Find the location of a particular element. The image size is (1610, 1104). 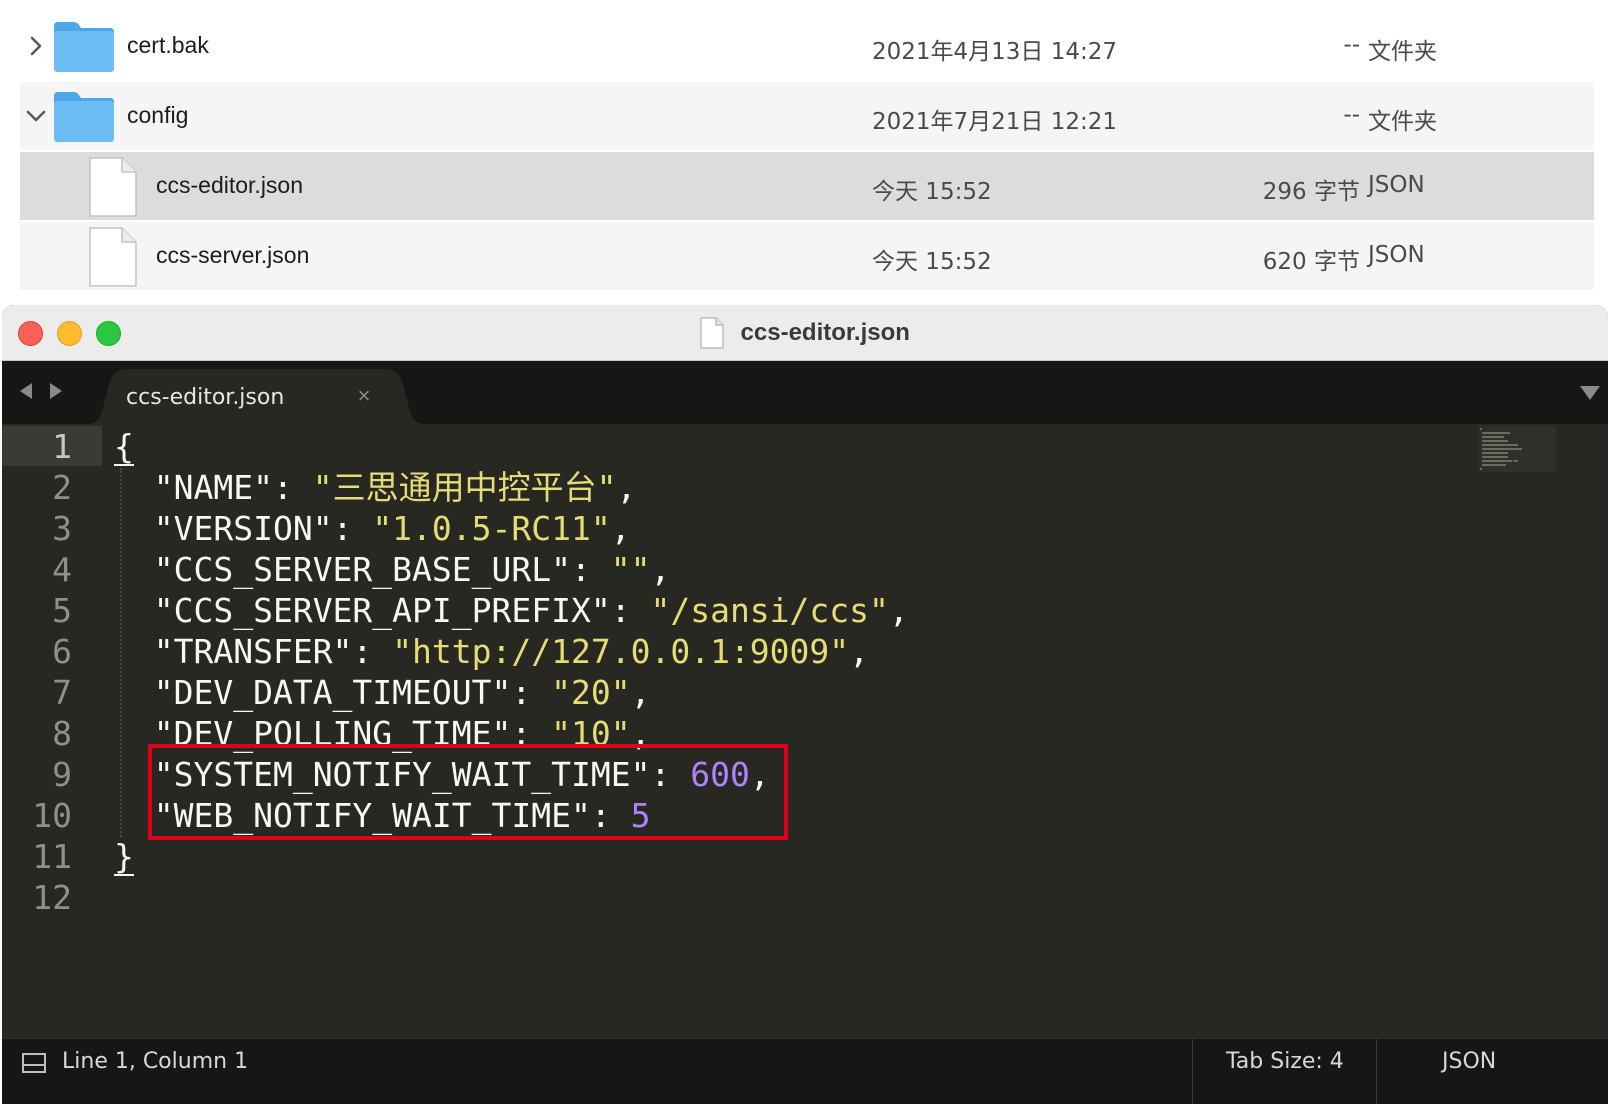

syntax-selector: JSON is located at coordinates (1469, 1061).